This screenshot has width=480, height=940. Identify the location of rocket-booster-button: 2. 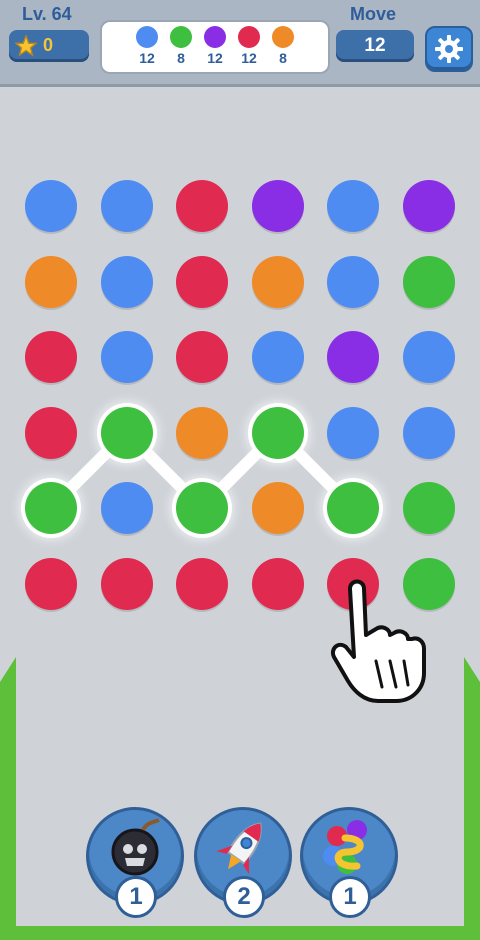
(243, 862).